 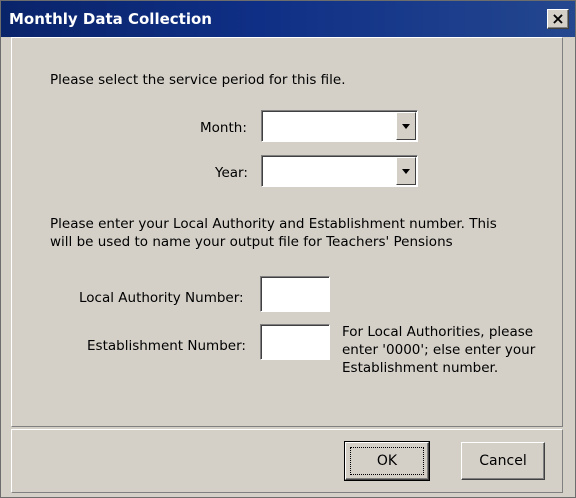 I want to click on year-dropdown-button, so click(x=406, y=171).